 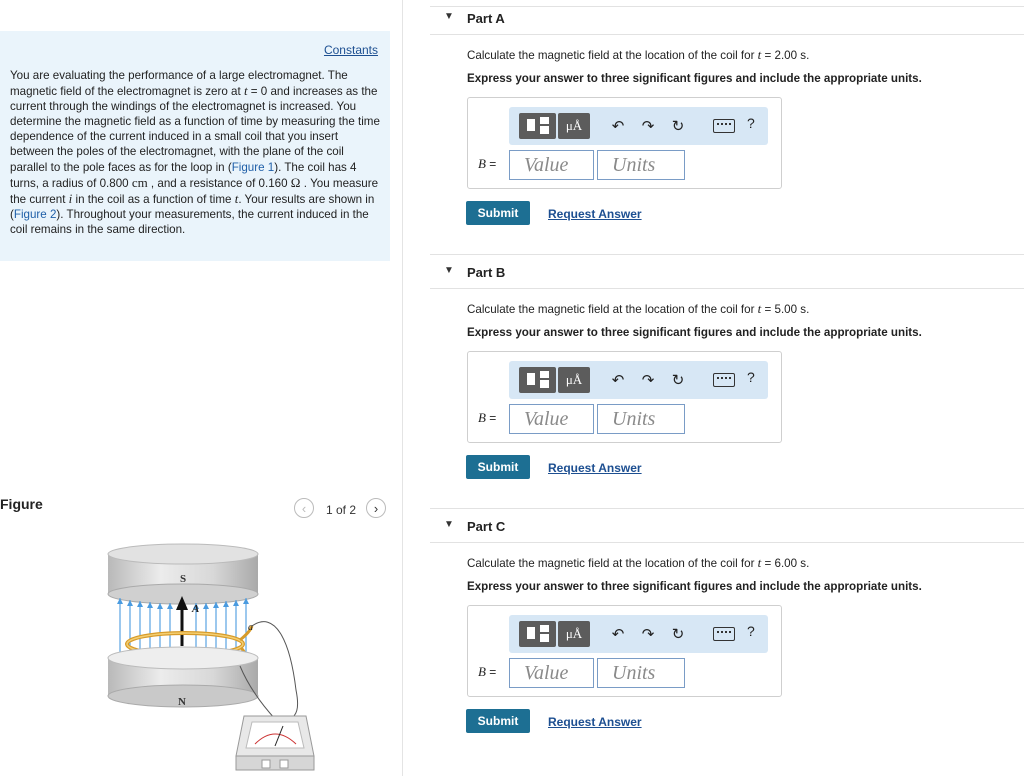 I want to click on figure-prev-button: ‹, so click(x=304, y=508).